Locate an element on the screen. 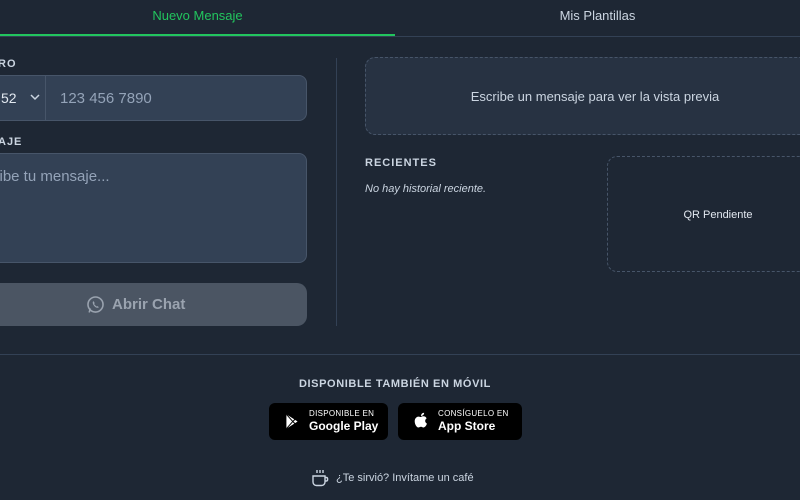  buy-coffee-text: ¿Te sirvió? Invítame un café is located at coordinates (405, 478).